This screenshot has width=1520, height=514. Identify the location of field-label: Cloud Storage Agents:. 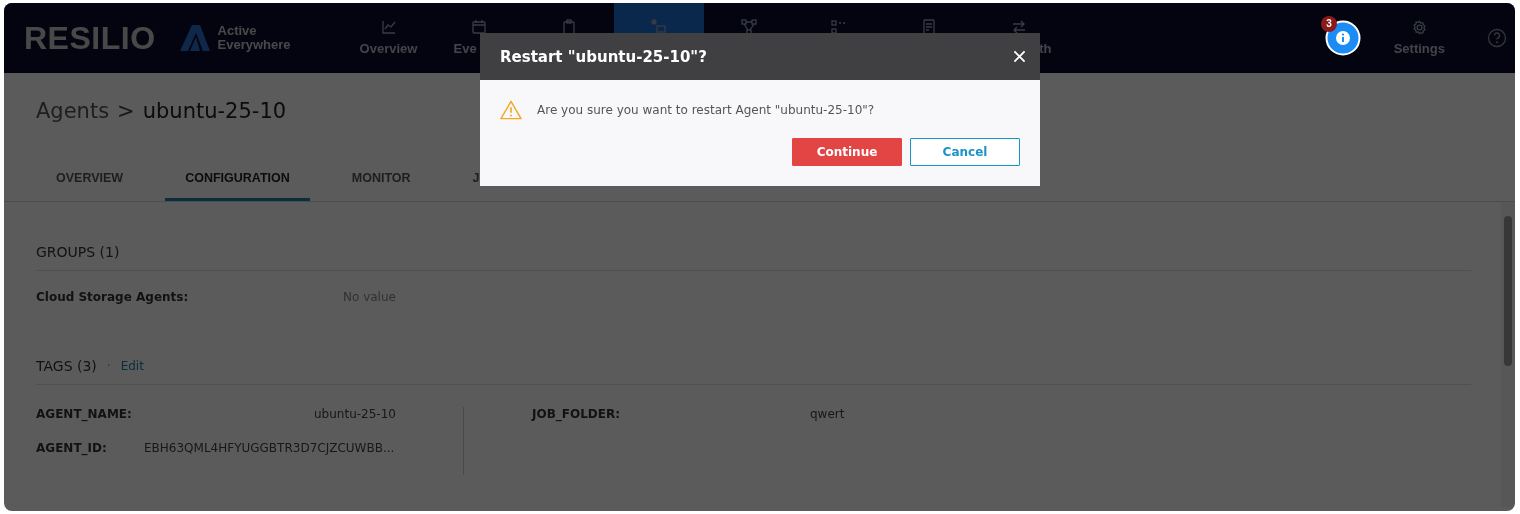
(113, 297).